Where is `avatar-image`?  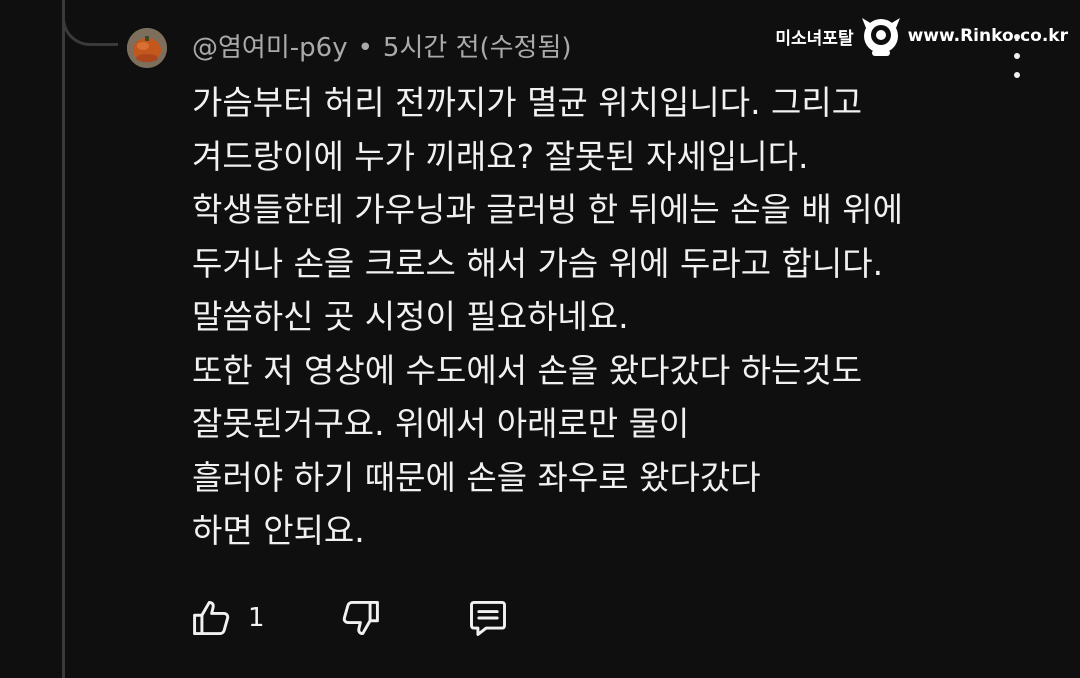
avatar-image is located at coordinates (147, 48).